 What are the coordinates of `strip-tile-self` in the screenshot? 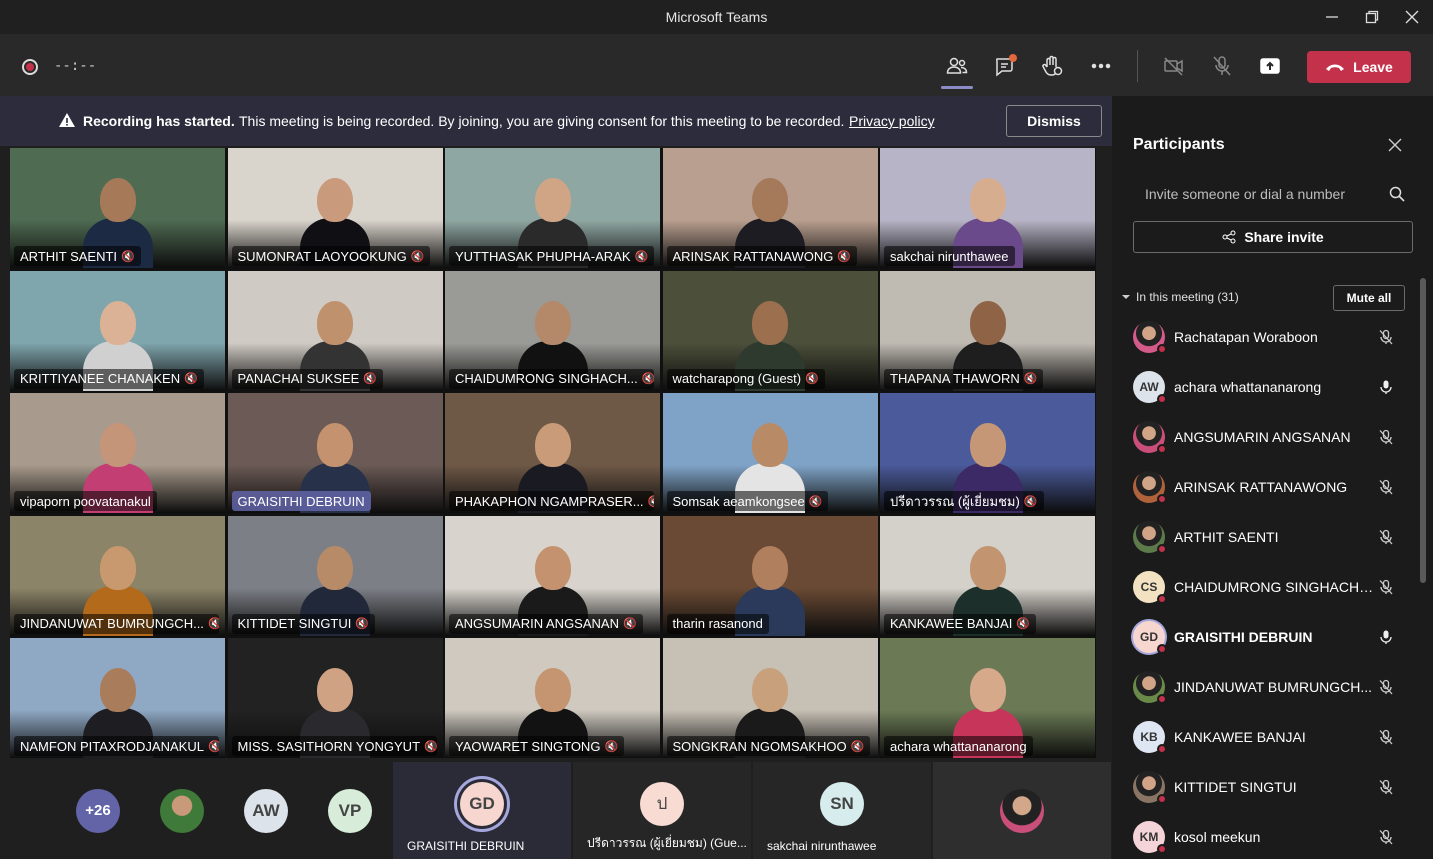 It's located at (1022, 810).